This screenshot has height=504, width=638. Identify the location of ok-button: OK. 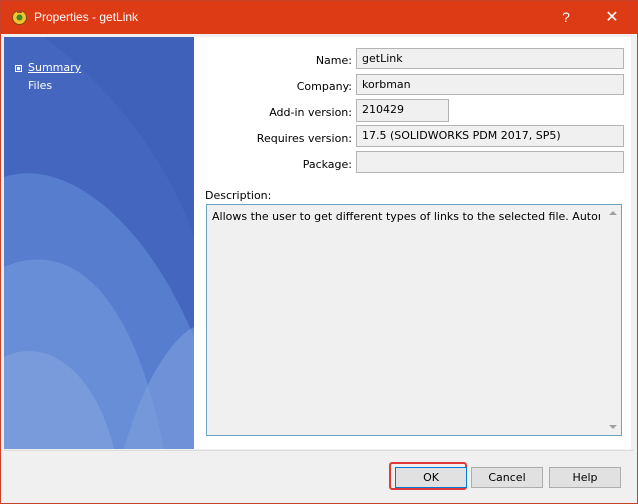
(431, 477).